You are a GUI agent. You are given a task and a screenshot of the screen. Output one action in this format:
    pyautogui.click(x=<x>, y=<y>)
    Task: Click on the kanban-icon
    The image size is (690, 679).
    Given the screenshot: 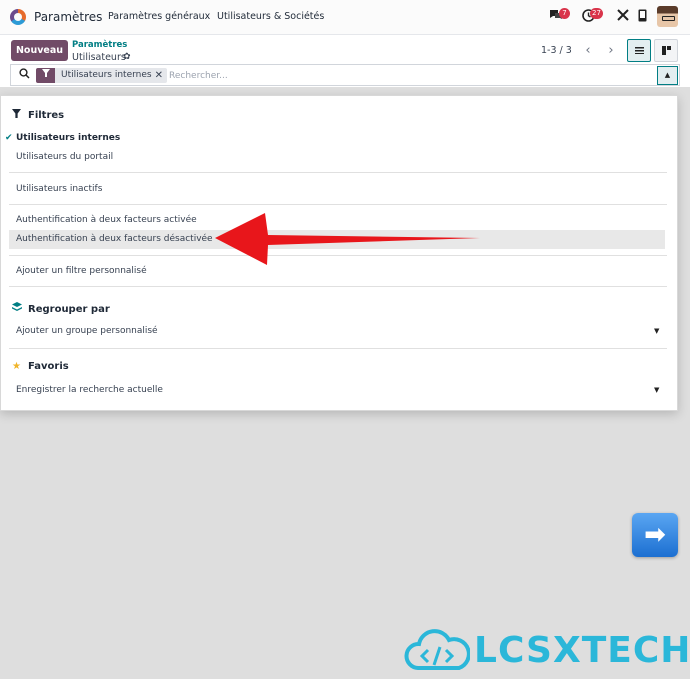 What is the action you would take?
    pyautogui.click(x=666, y=50)
    